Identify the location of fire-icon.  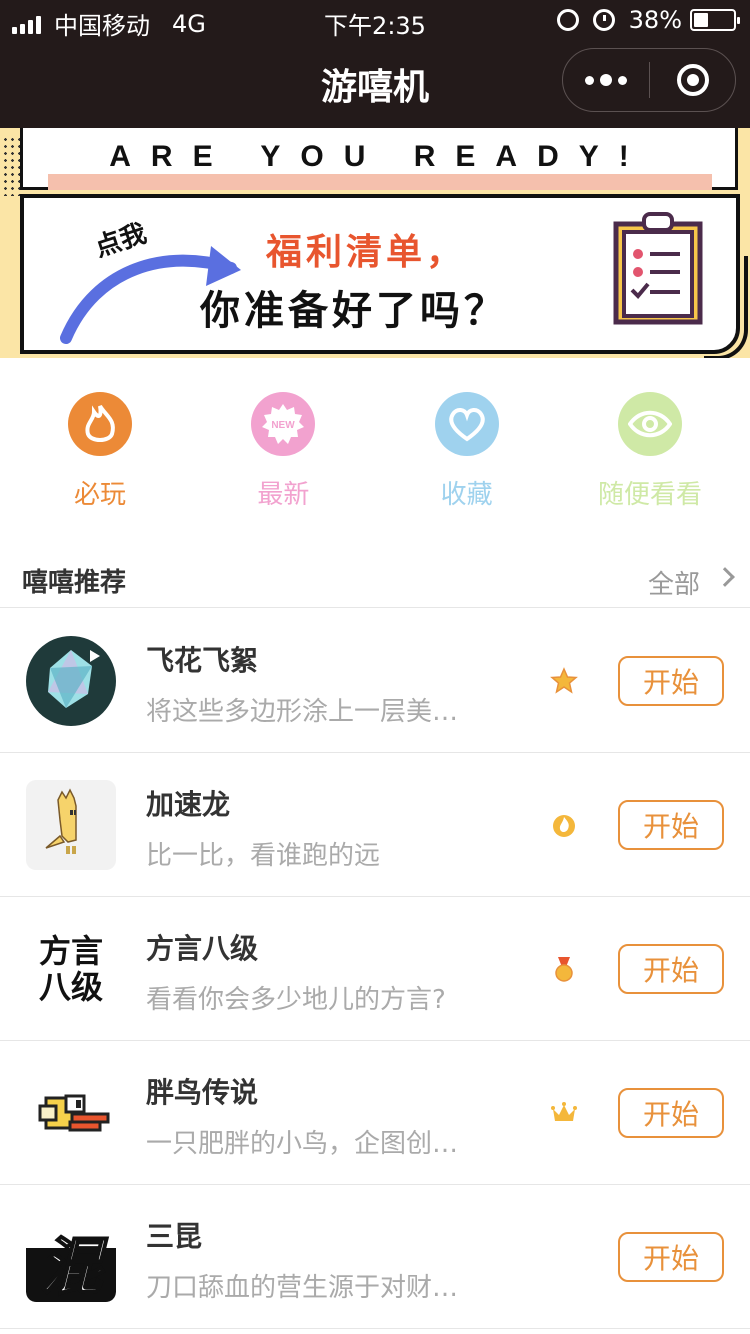
(100, 424).